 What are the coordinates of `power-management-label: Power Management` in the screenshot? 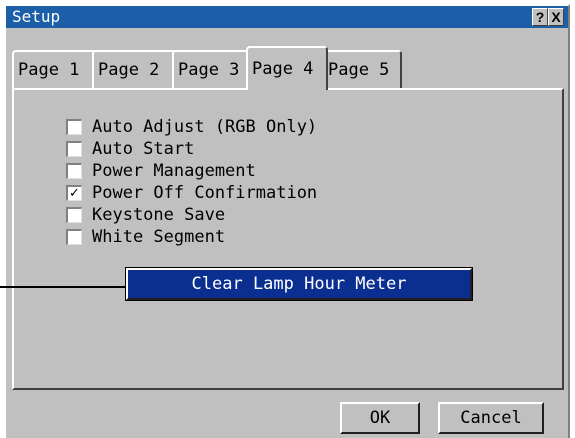 It's located at (174, 171).